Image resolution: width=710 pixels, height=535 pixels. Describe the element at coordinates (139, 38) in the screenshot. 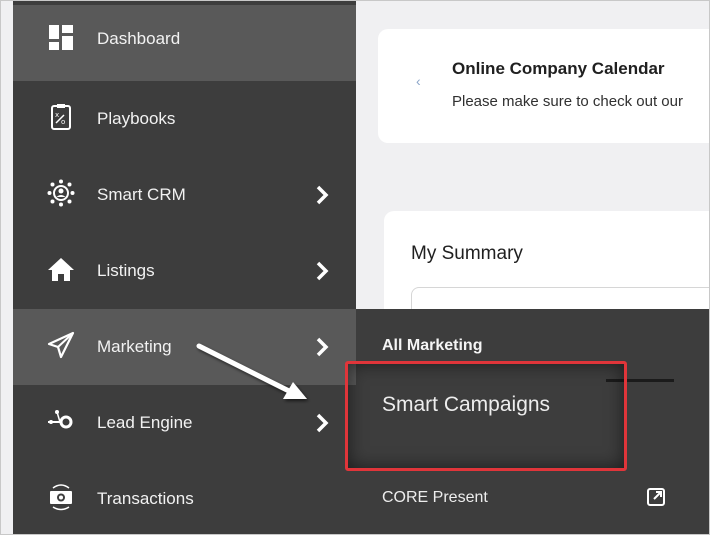

I see `sidebar-item-label: Dashboard` at that location.